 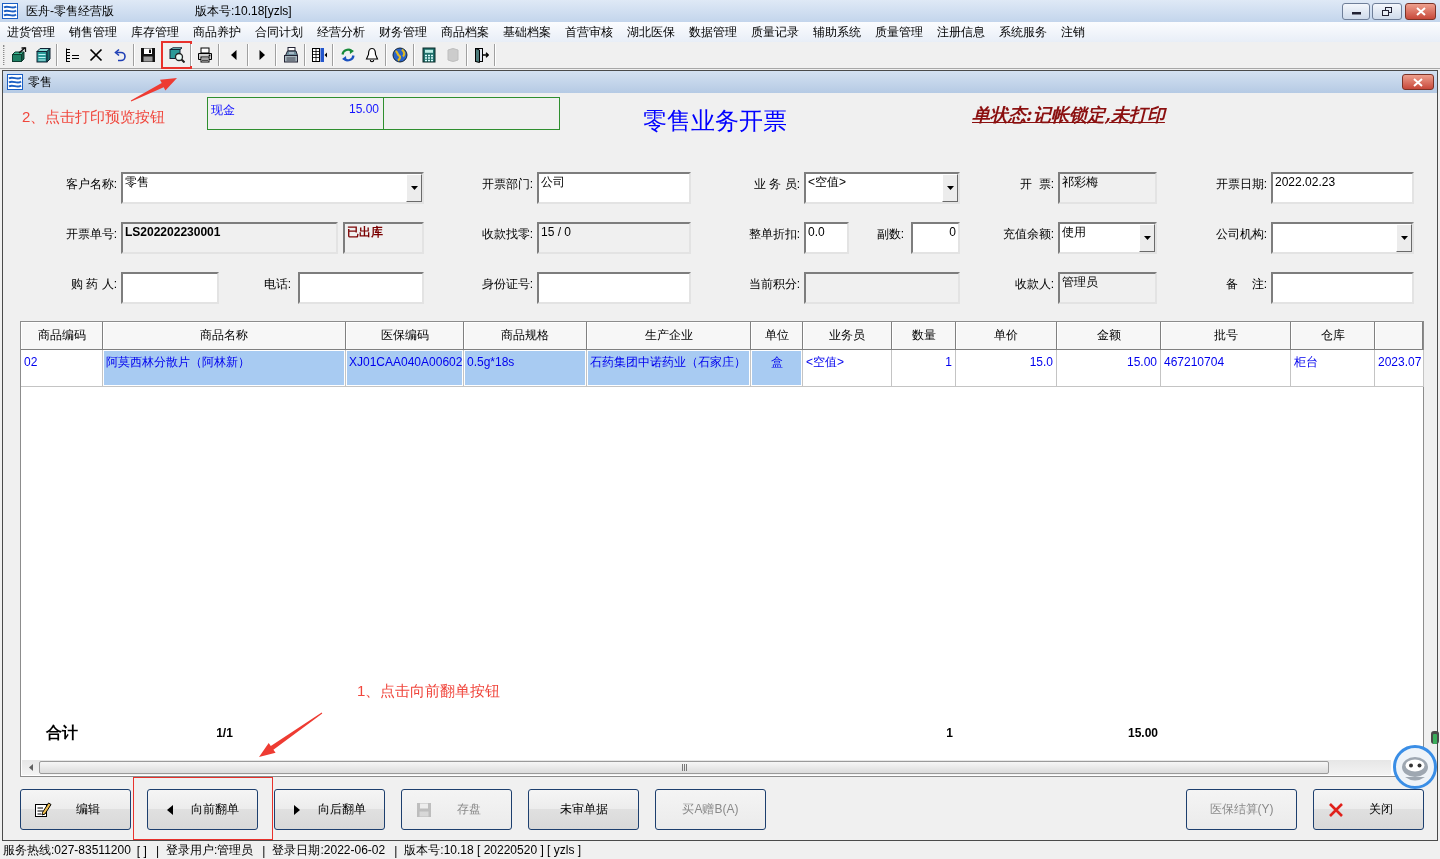 I want to click on close-button: 关闭, so click(x=1368, y=809).